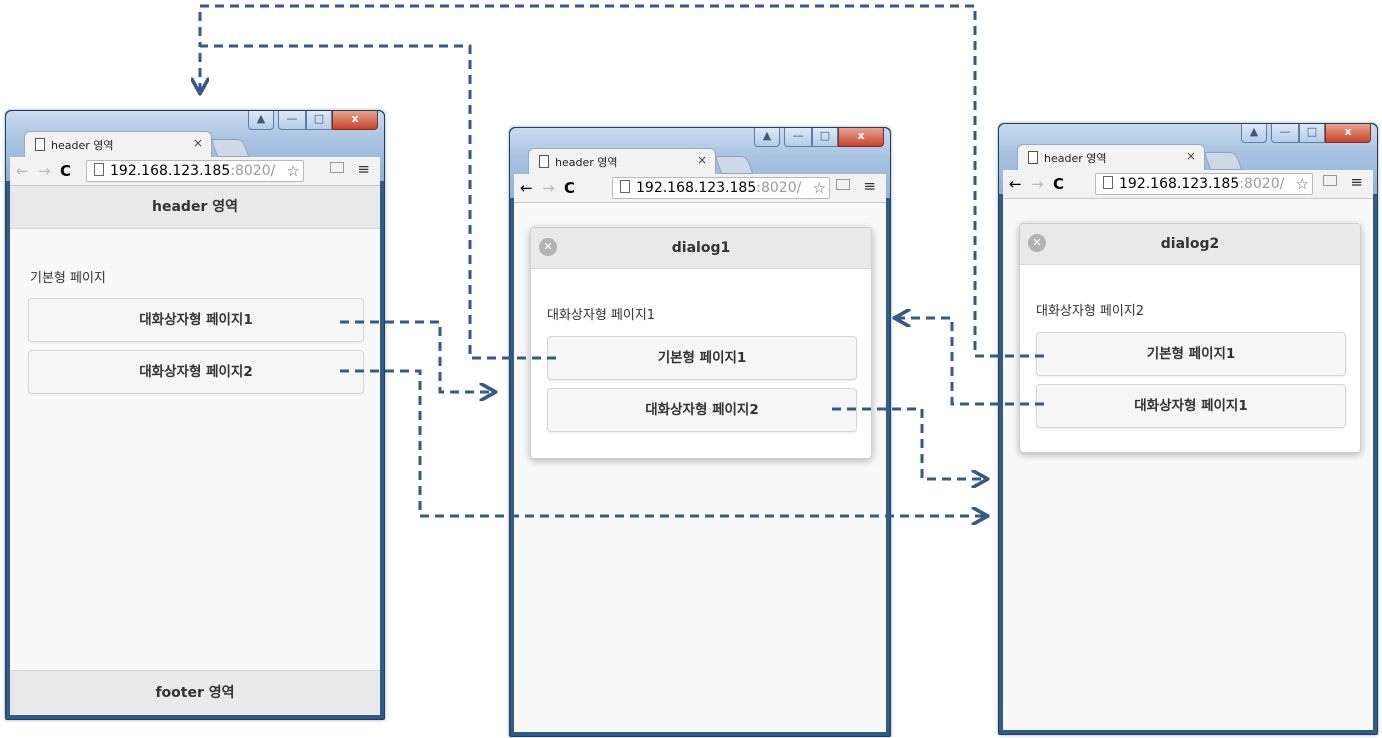 The width and height of the screenshot is (1382, 738). Describe the element at coordinates (378, 202) in the screenshot. I see `arrow-dialog1-to-basic` at that location.